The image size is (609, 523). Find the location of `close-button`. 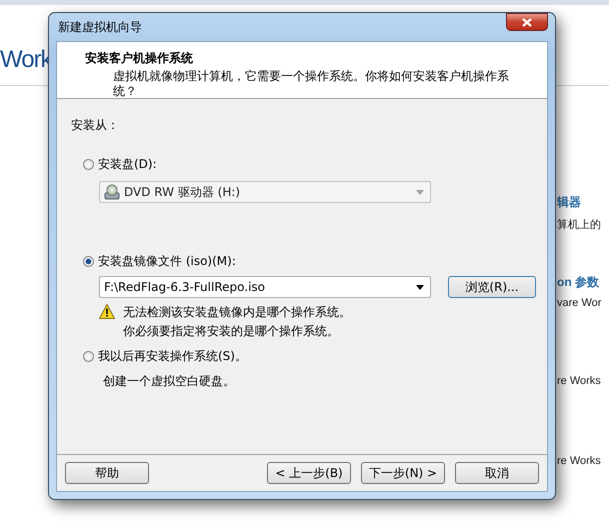

close-button is located at coordinates (527, 22).